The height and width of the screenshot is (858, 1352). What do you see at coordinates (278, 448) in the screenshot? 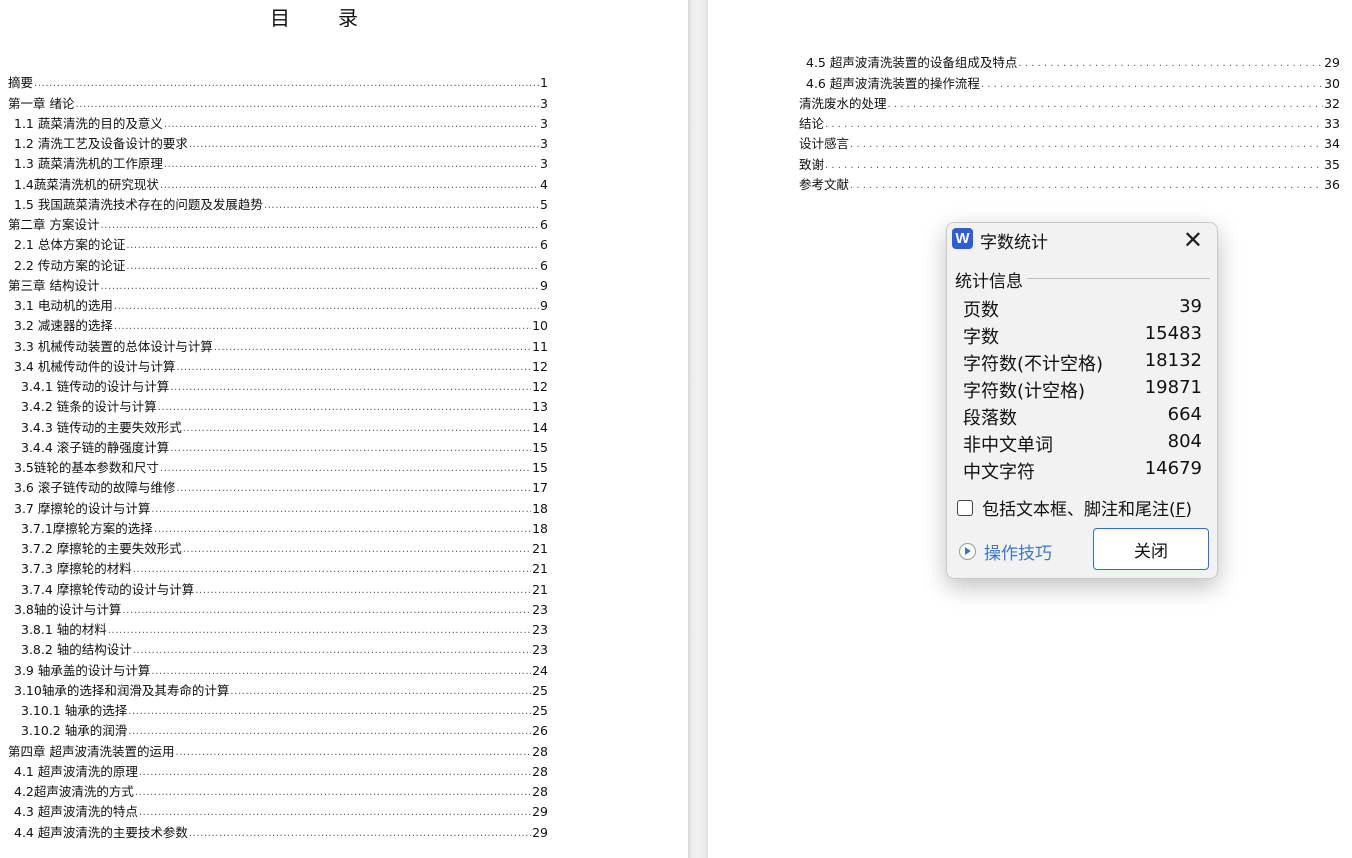
I see `toc-entry: 3.4.4 滚子链的静强度计算 15` at bounding box center [278, 448].